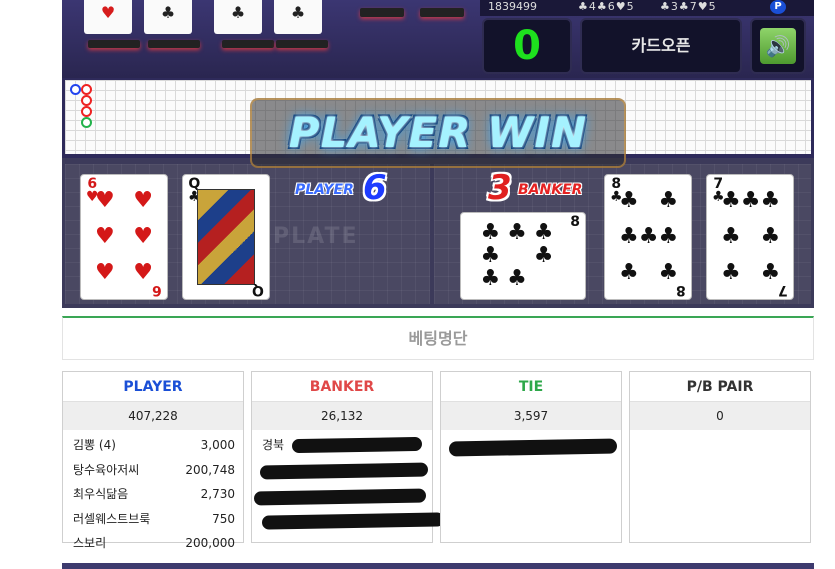  Describe the element at coordinates (720, 416) in the screenshot. I see `bet-column-total: 0` at that location.